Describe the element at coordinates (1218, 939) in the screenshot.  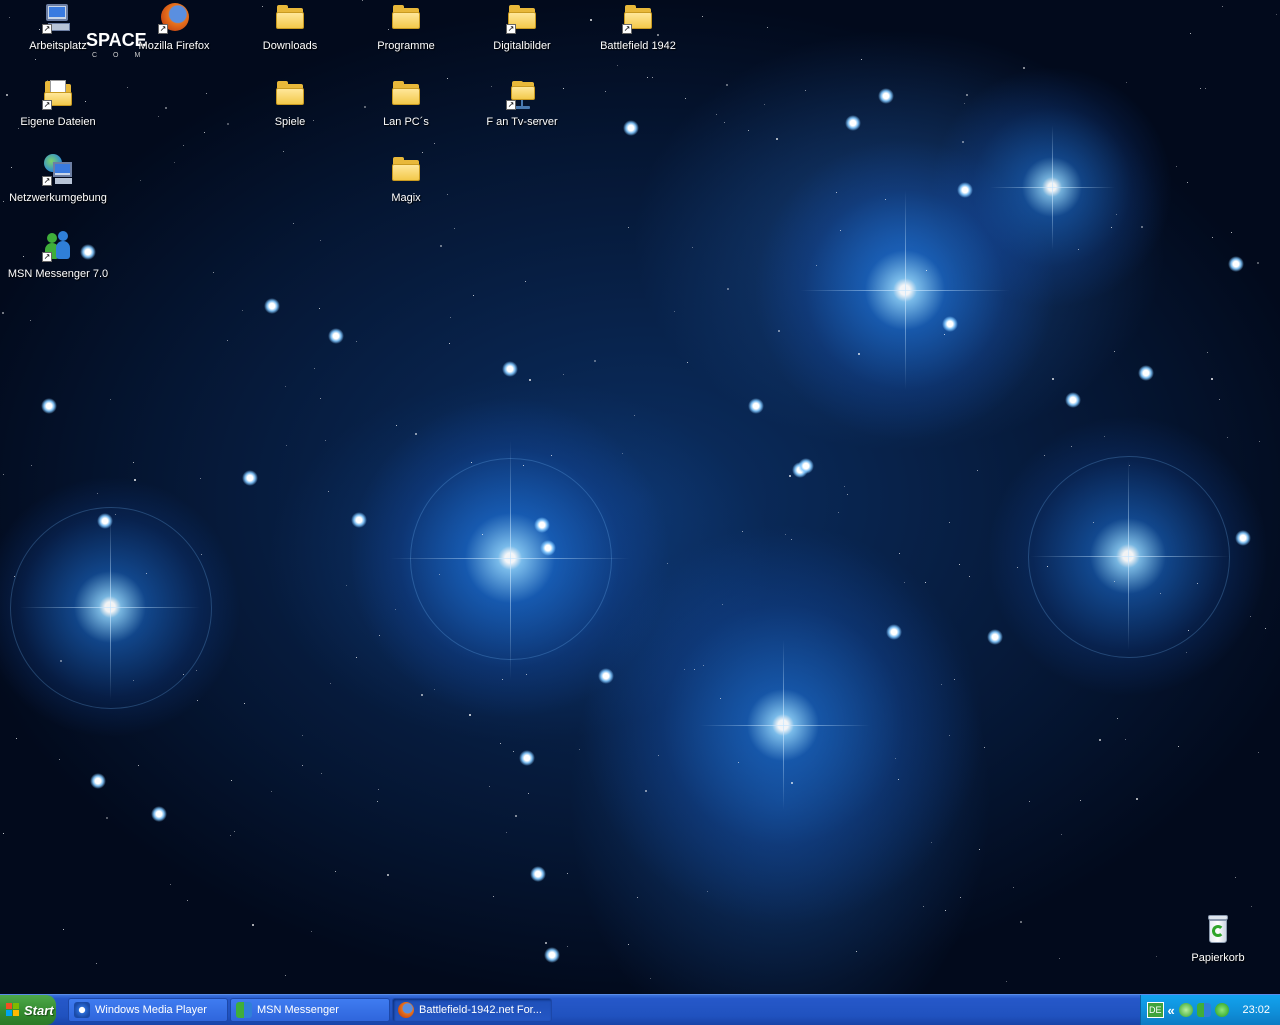
I see `desktop-icon-papierkorb: Papierkorb` at that location.